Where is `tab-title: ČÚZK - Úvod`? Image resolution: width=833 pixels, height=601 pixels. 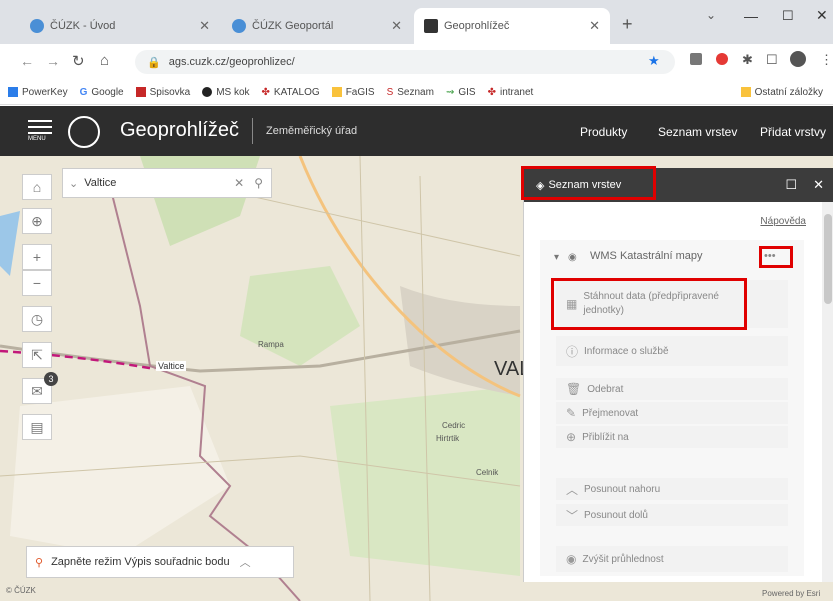
tab-title: ČÚZK - Úvod is located at coordinates (83, 26).